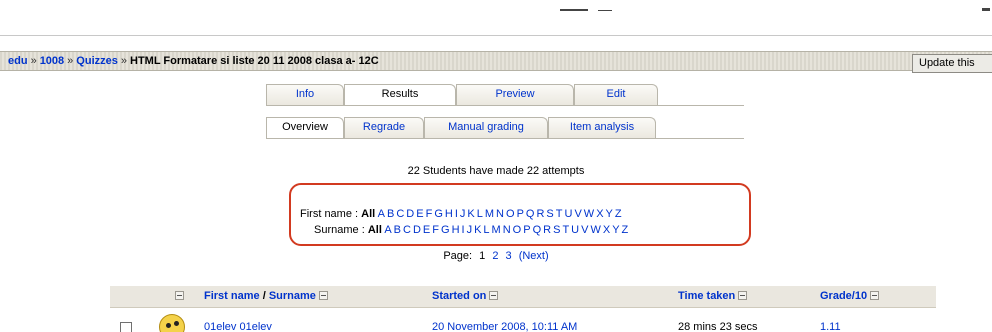 The image size is (992, 332). Describe the element at coordinates (517, 230) in the screenshot. I see `surname-letter-o: O` at that location.